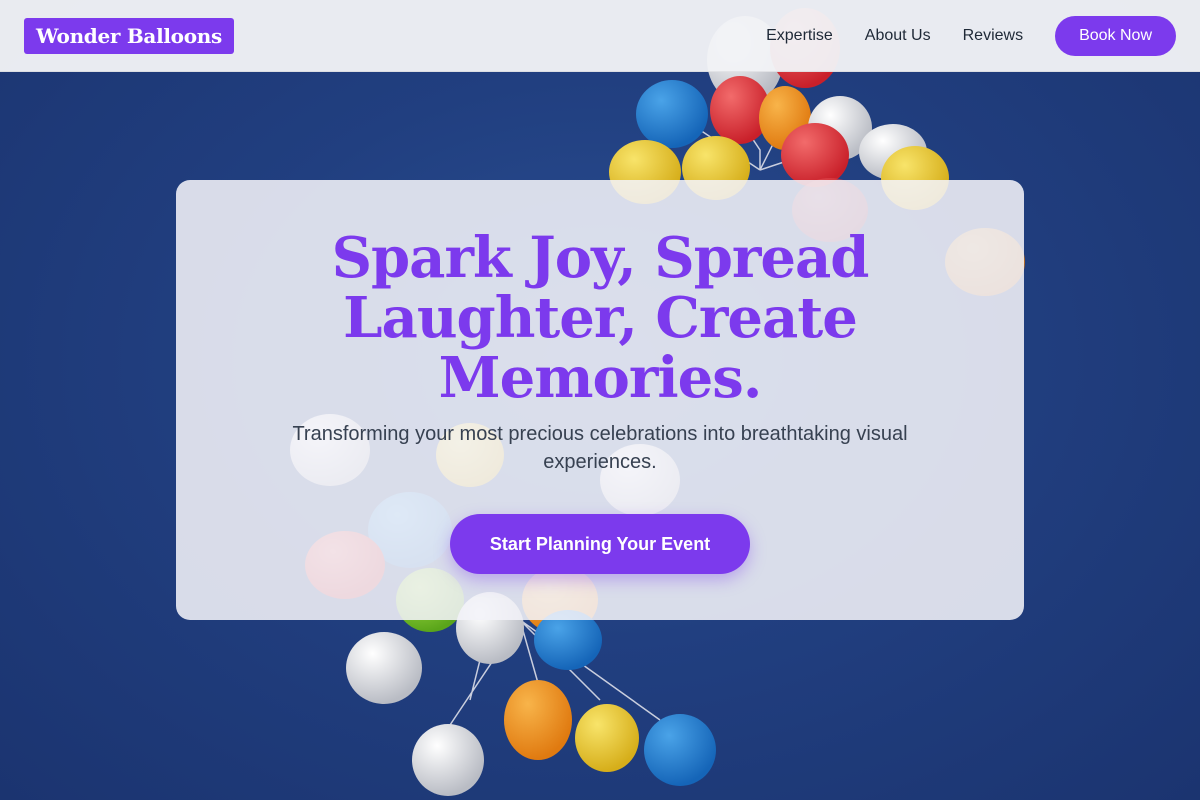  What do you see at coordinates (993, 36) in the screenshot?
I see `nav-link-reviews: Reviews` at bounding box center [993, 36].